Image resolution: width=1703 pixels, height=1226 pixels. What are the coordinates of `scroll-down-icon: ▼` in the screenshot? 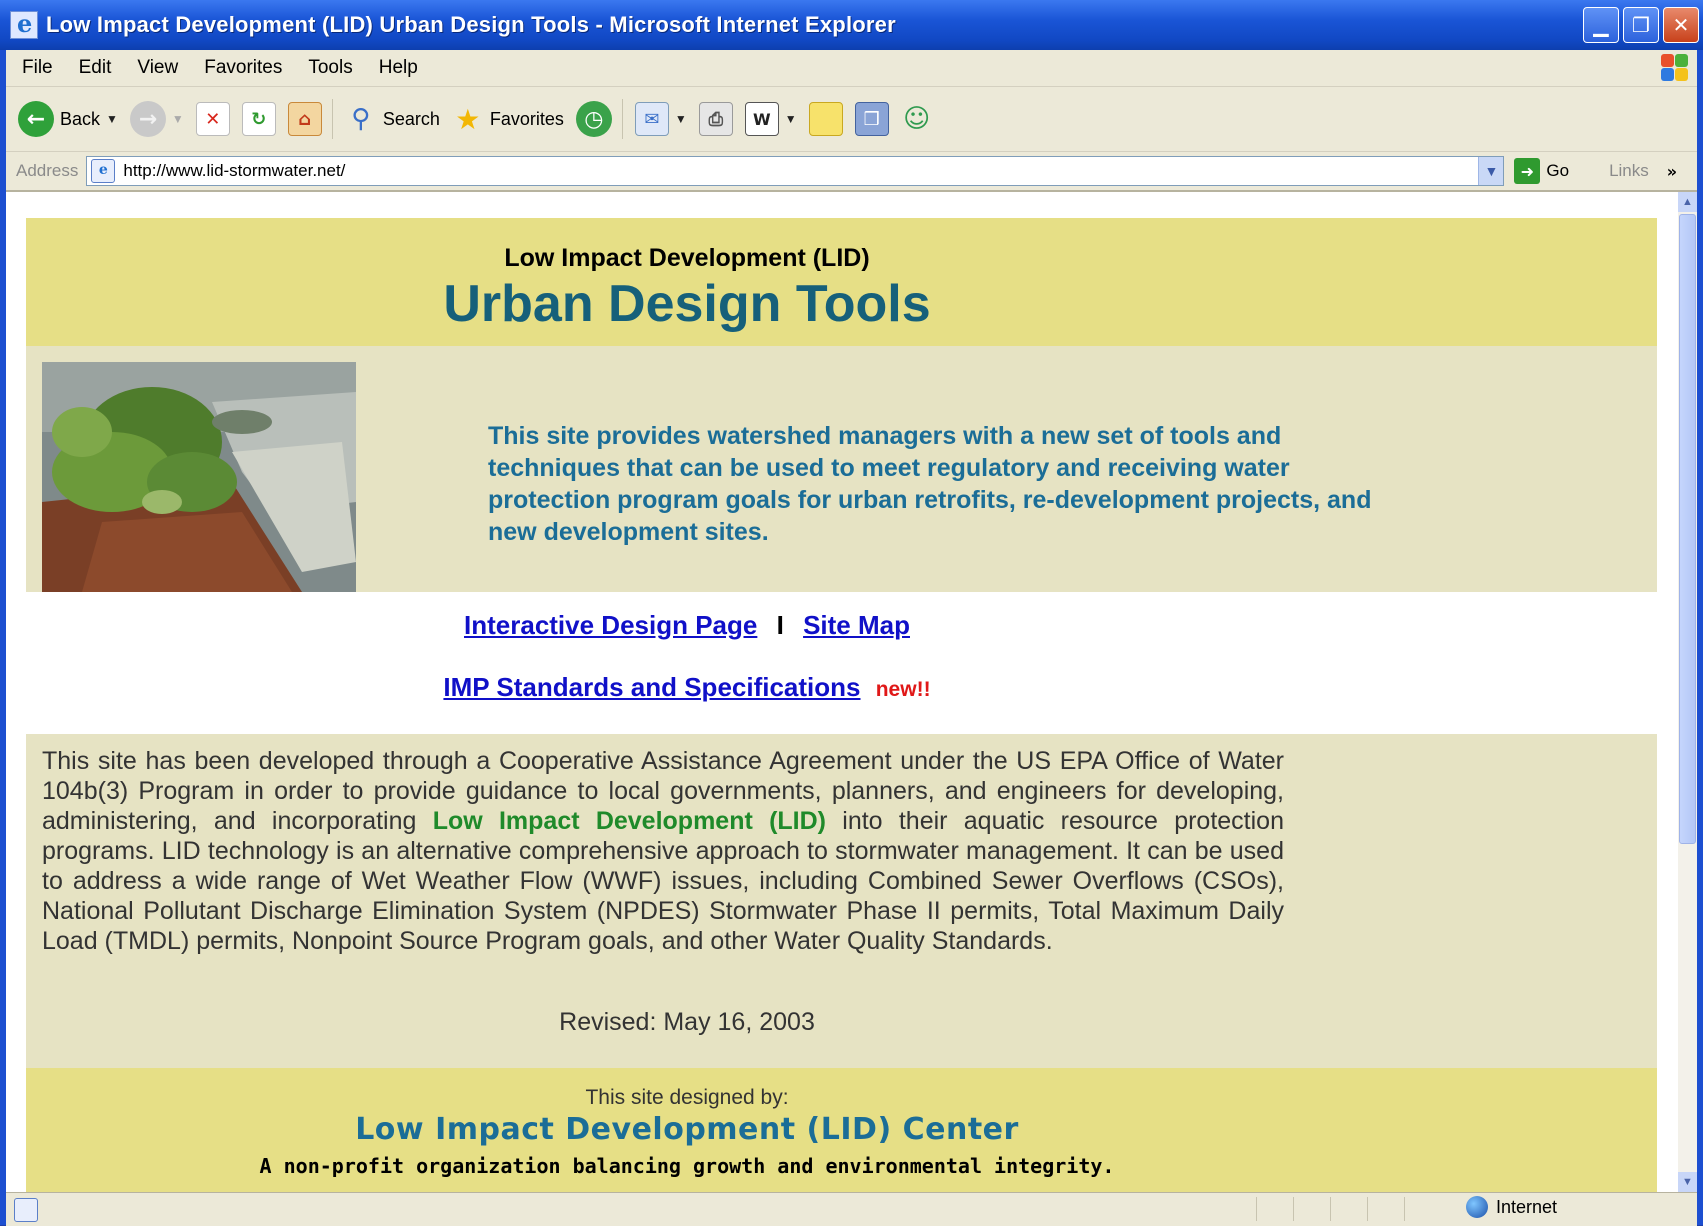 It's located at (1687, 1182).